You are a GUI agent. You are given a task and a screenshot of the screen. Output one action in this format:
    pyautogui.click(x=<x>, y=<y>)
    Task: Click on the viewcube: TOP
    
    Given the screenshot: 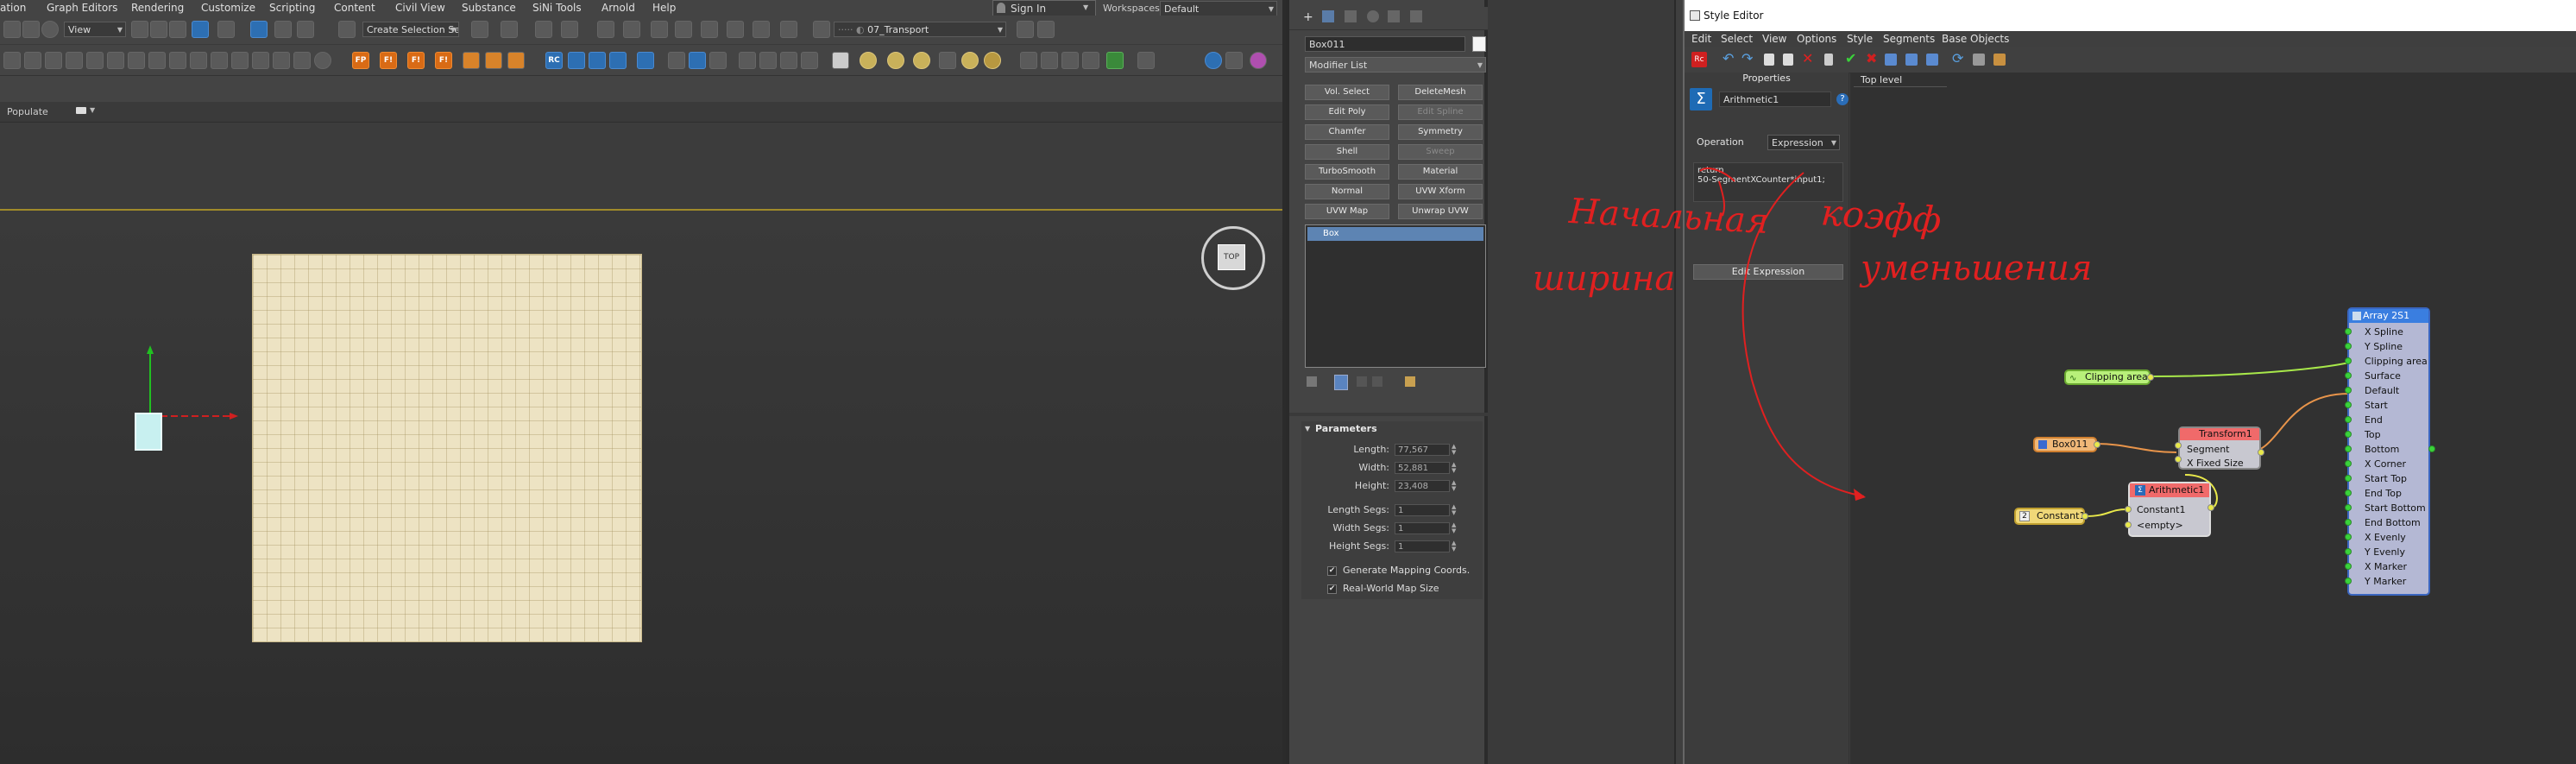 What is the action you would take?
    pyautogui.click(x=1231, y=257)
    